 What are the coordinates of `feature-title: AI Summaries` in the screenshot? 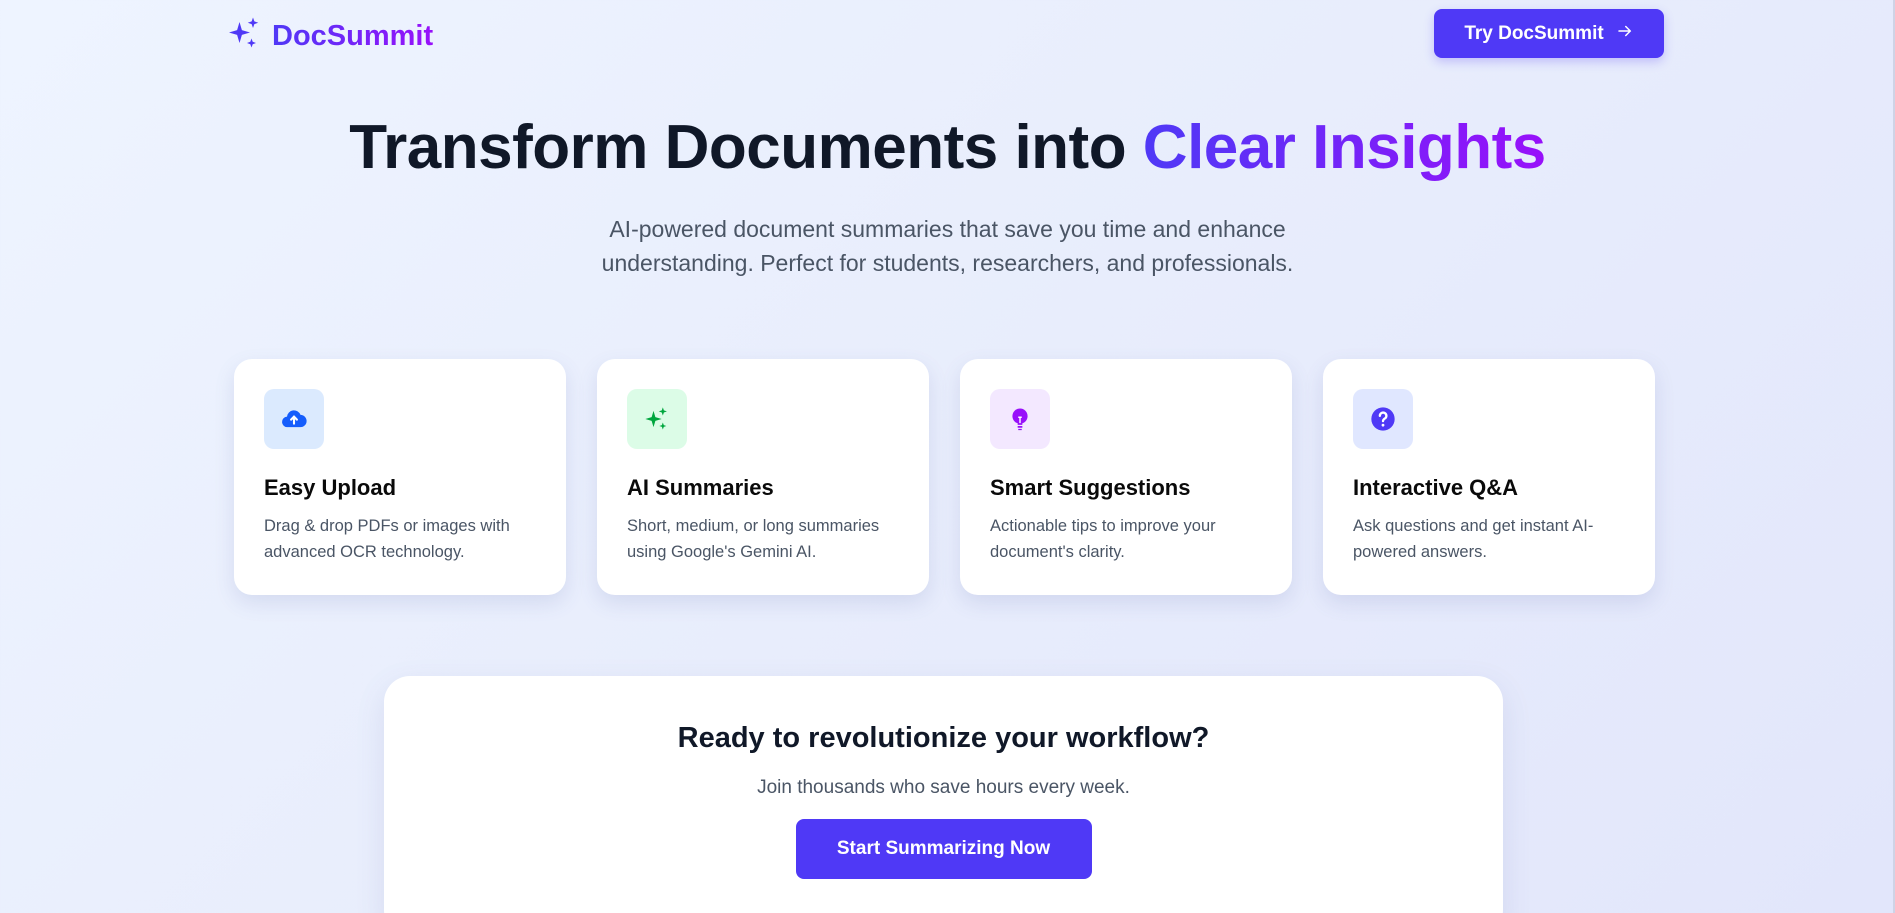 It's located at (700, 487).